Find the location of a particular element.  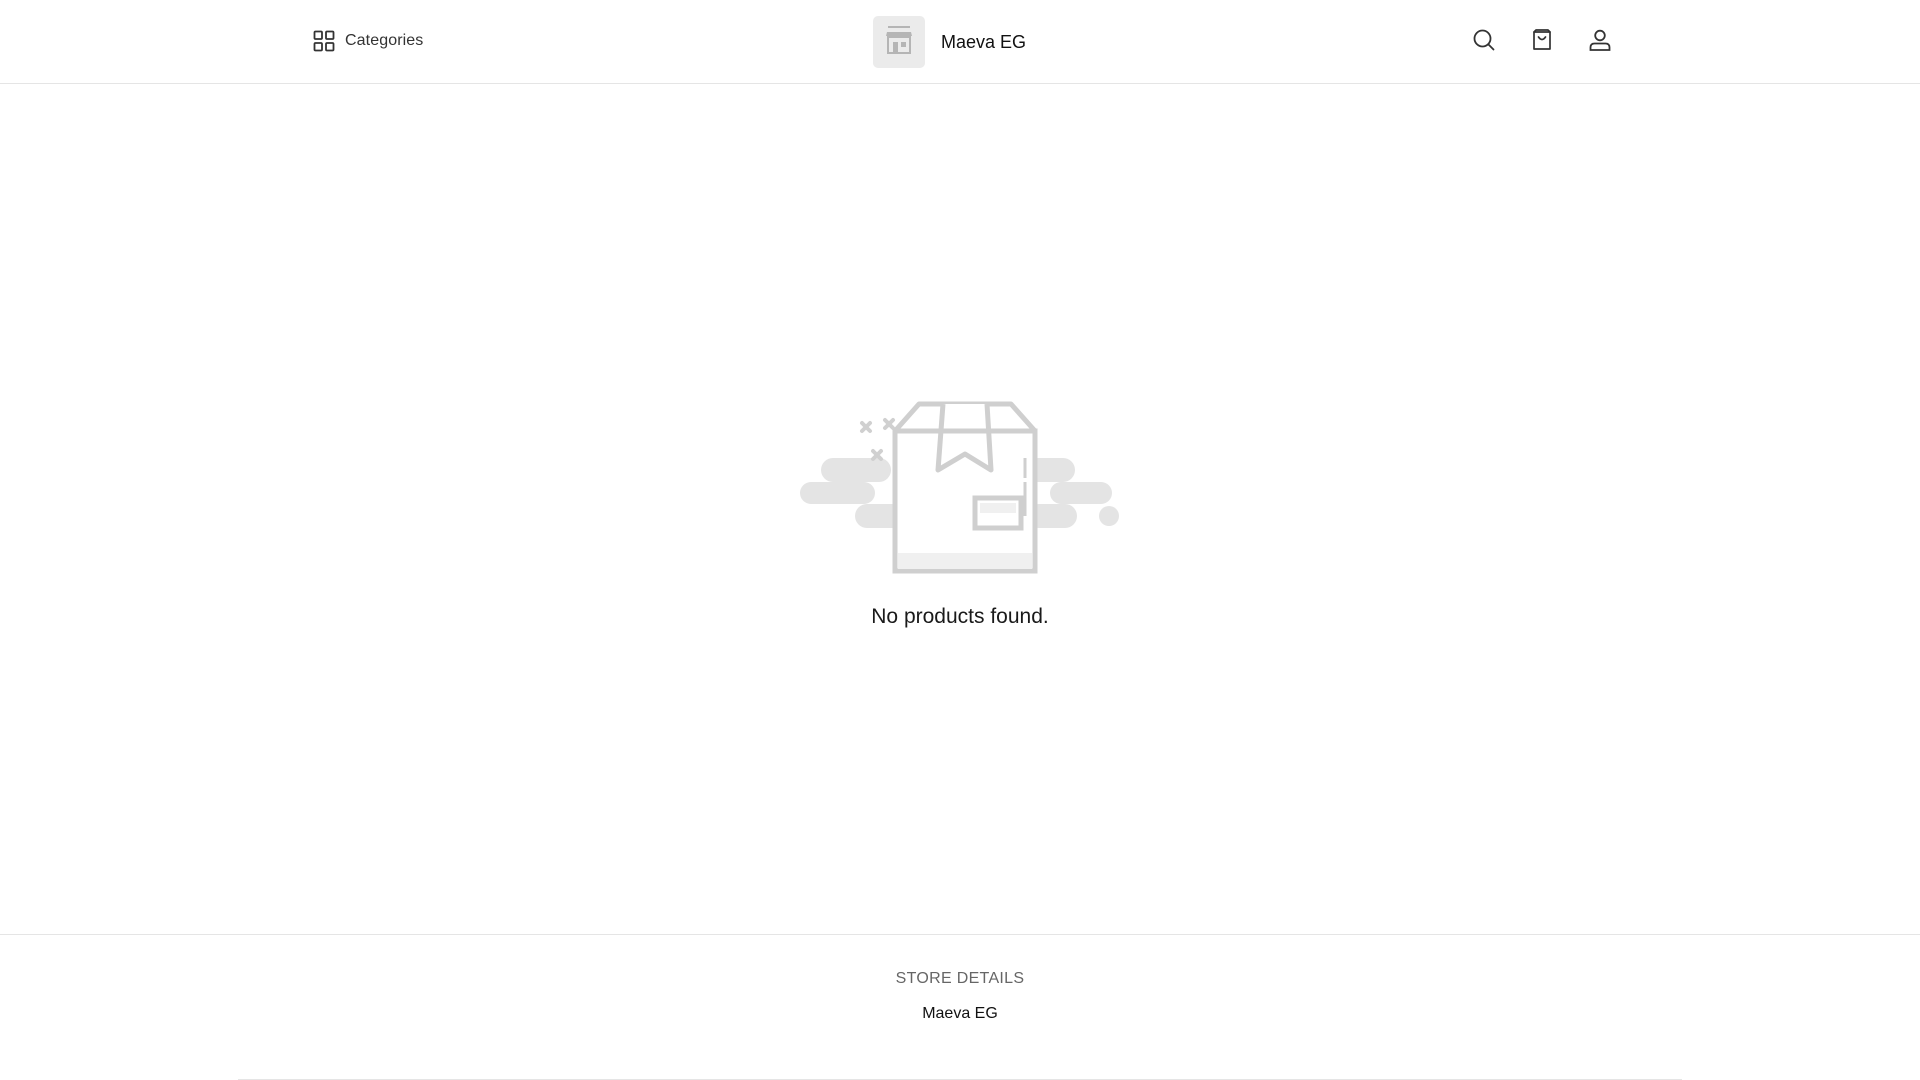

account-button is located at coordinates (1600, 42).